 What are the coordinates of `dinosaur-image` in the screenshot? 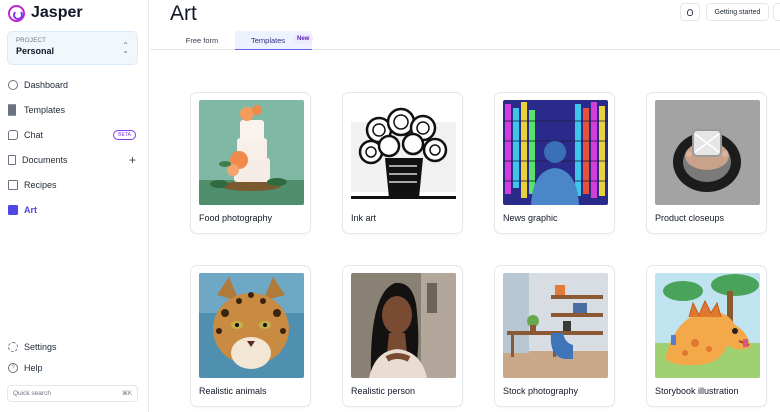 It's located at (707, 325).